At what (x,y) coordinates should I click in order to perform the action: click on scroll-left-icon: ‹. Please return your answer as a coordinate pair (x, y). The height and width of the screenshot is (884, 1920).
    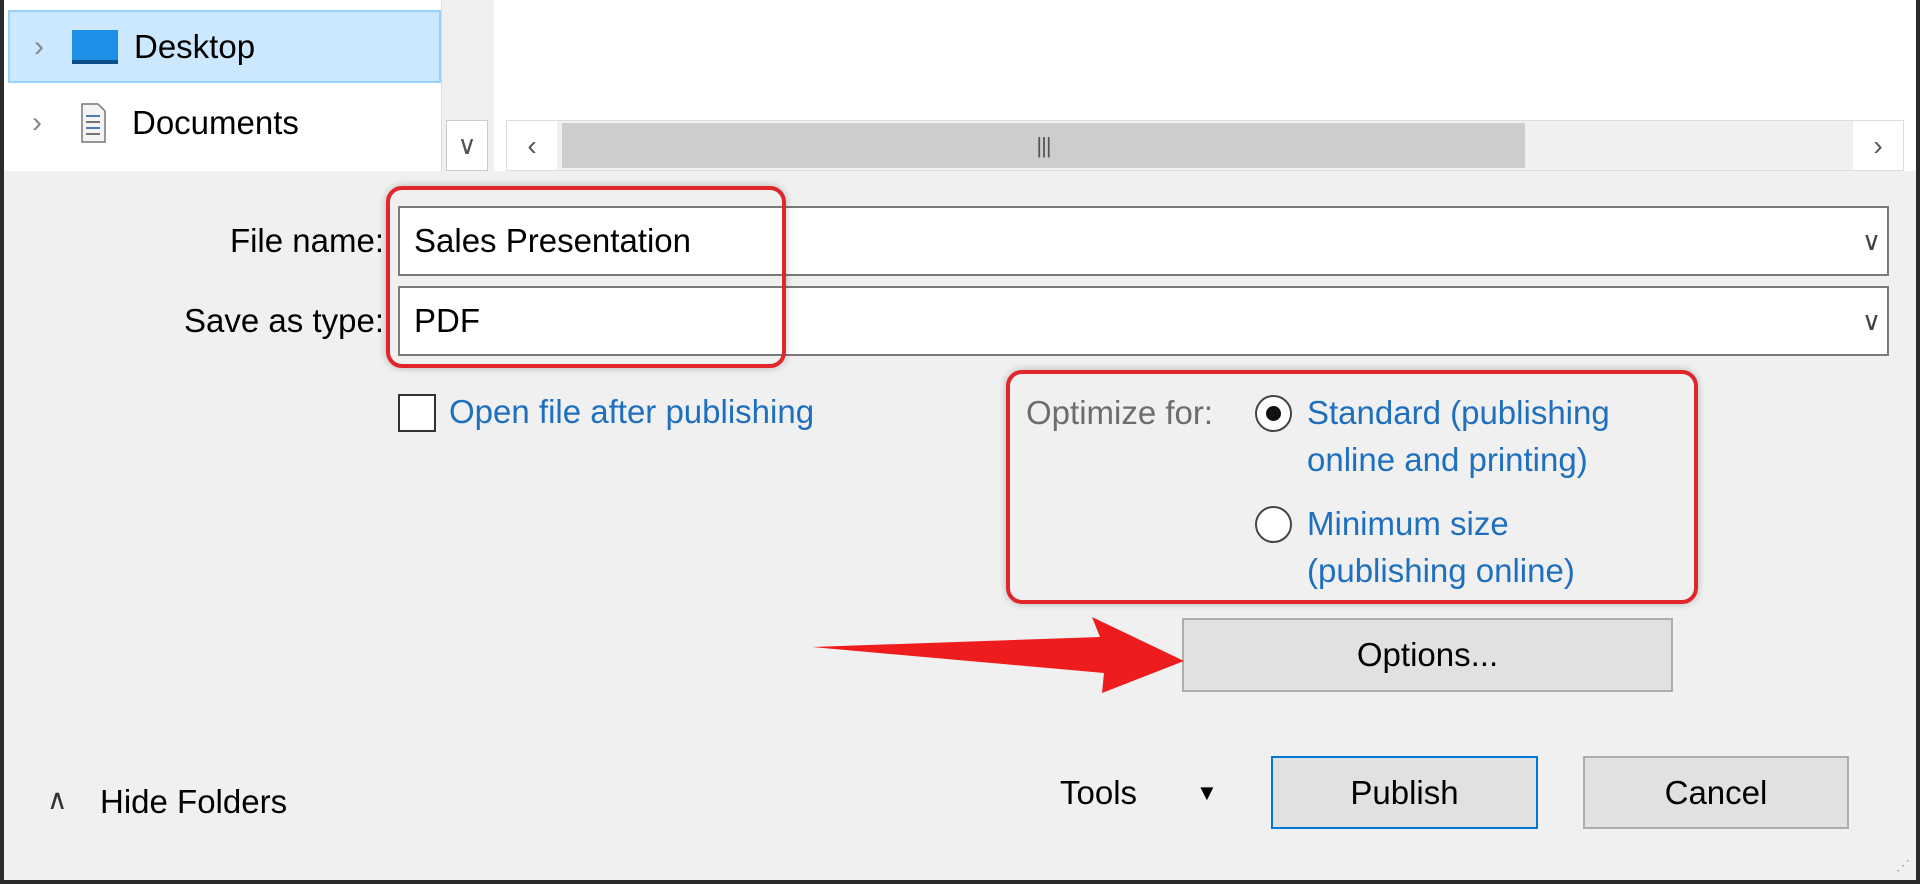
    Looking at the image, I should click on (532, 145).